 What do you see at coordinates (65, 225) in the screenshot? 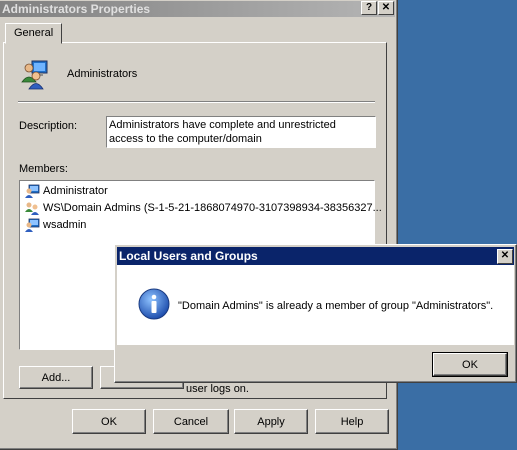
I see `member-name: wsadmin` at bounding box center [65, 225].